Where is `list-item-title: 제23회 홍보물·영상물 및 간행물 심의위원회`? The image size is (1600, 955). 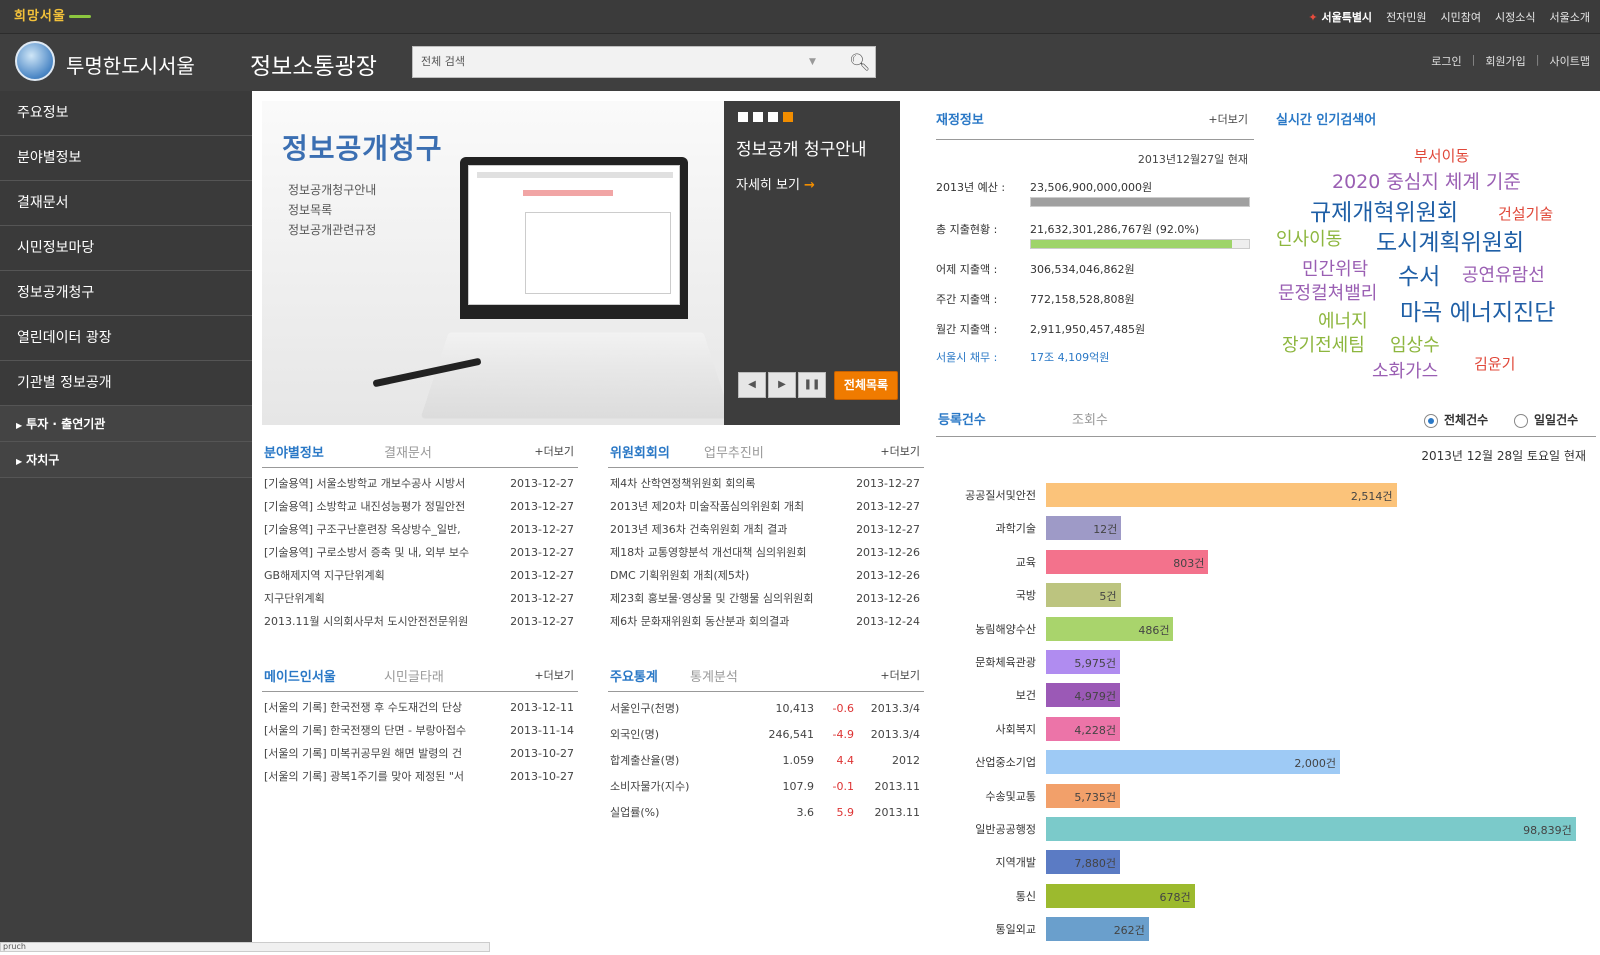 list-item-title: 제23회 홍보물·영상물 및 간행물 심의위원회 is located at coordinates (725, 598).